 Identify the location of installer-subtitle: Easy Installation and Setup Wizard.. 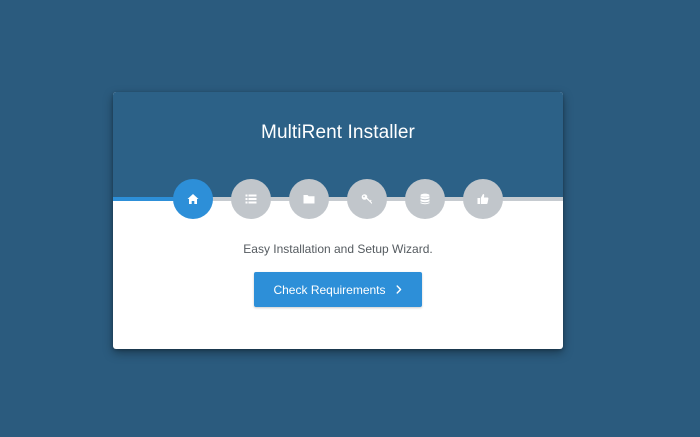
(338, 249).